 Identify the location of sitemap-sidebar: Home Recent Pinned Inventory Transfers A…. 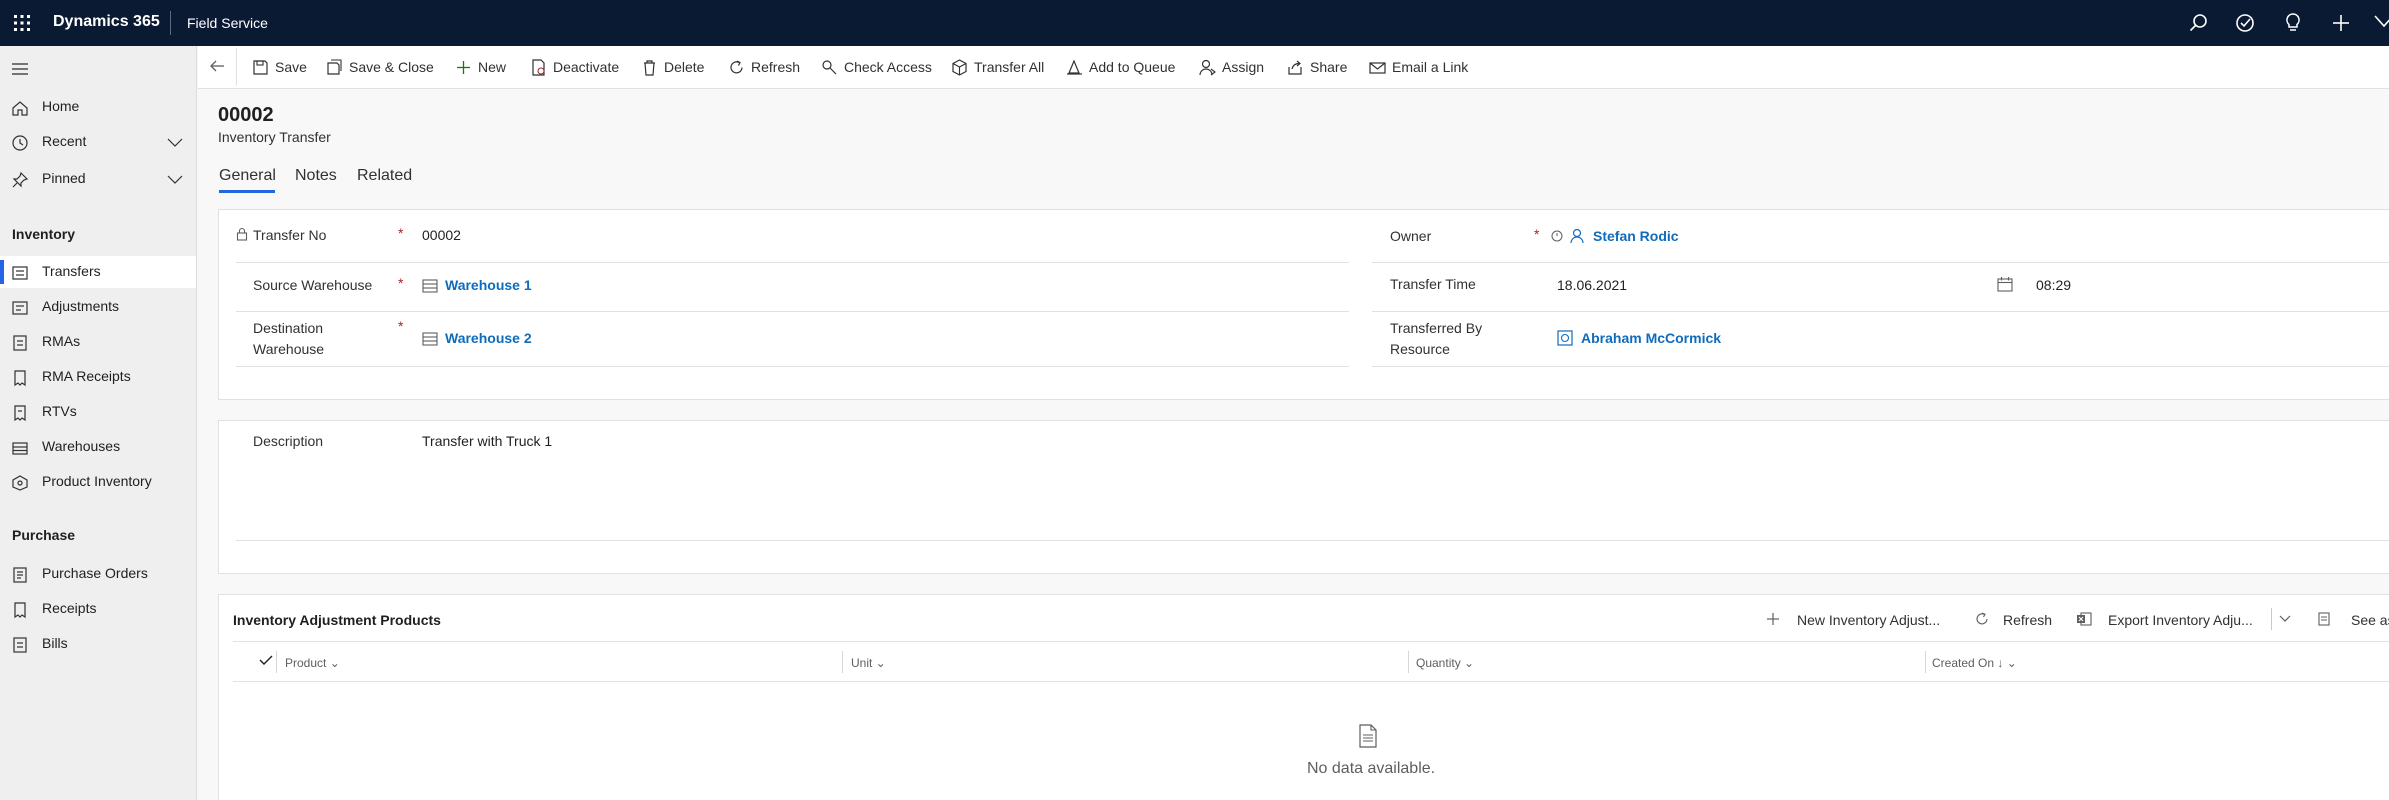
(98, 423).